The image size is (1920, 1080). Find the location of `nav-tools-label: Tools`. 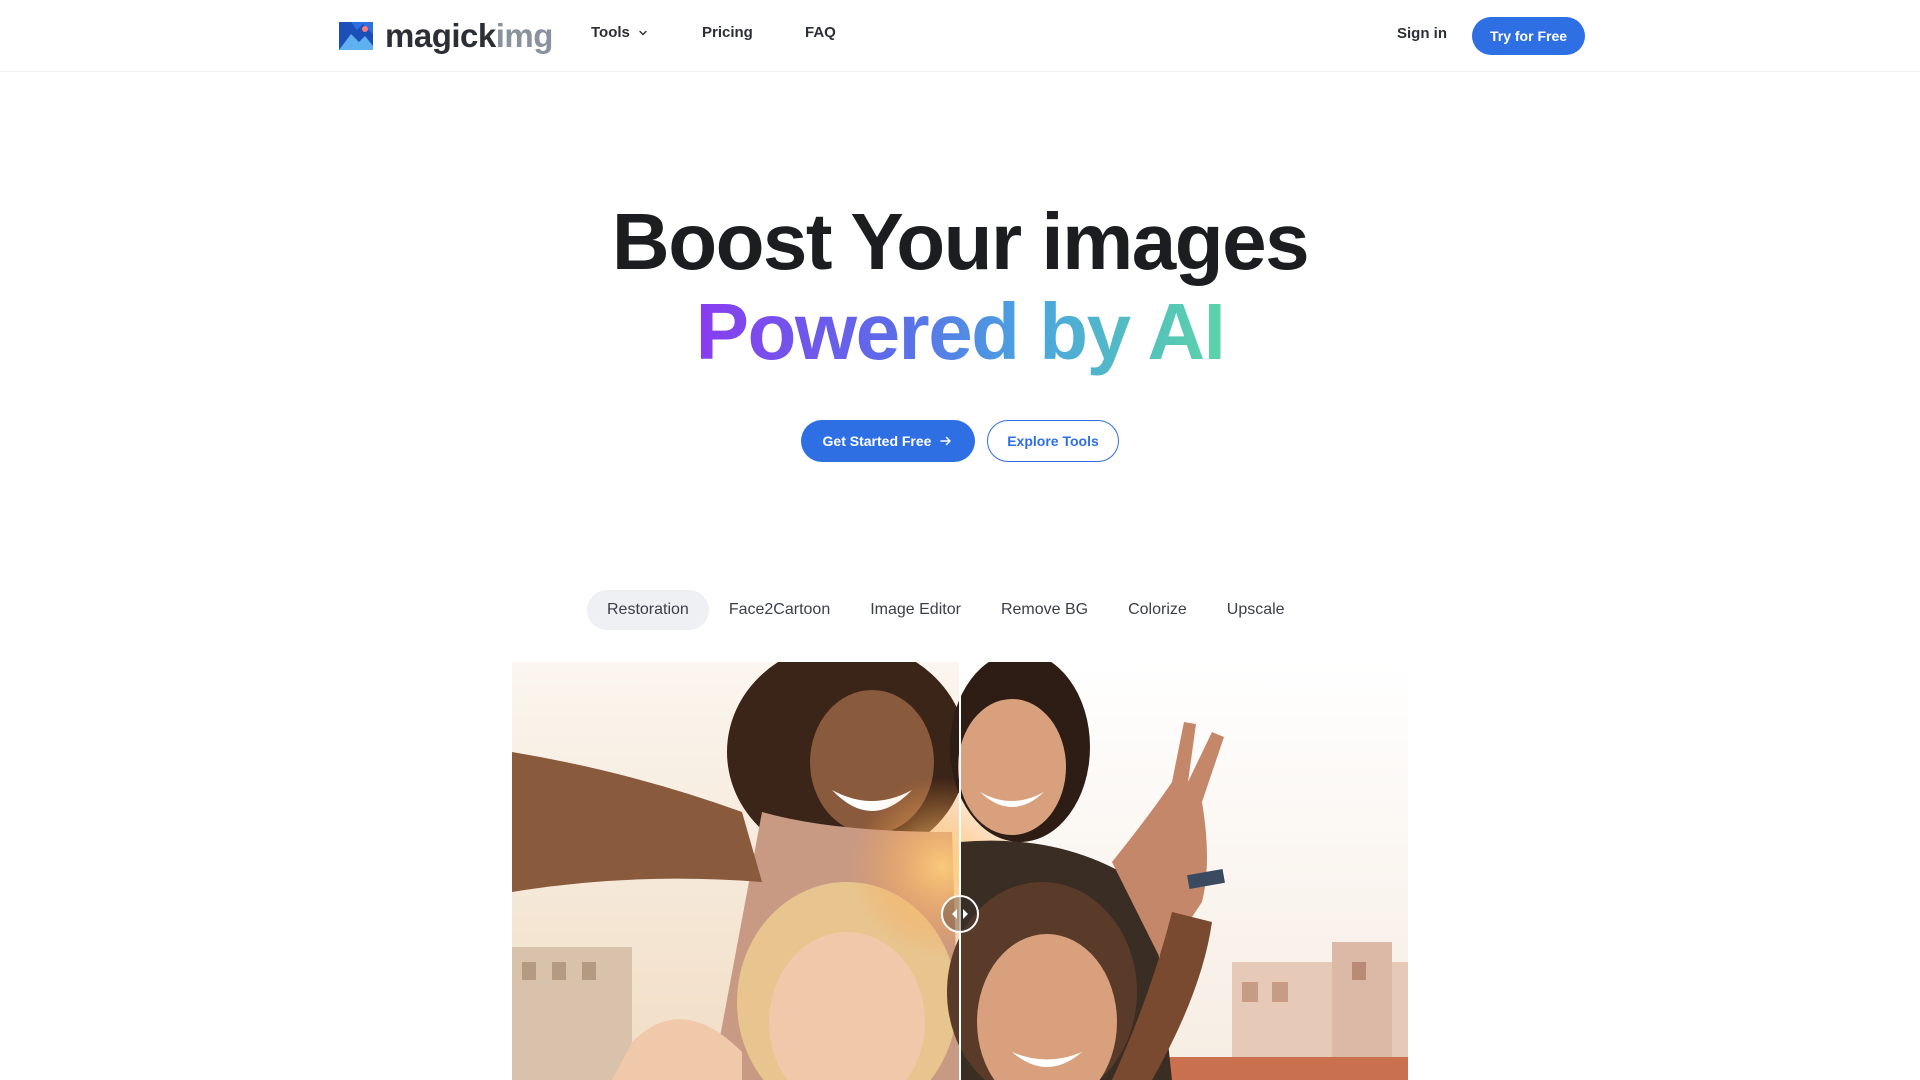

nav-tools-label: Tools is located at coordinates (610, 32).